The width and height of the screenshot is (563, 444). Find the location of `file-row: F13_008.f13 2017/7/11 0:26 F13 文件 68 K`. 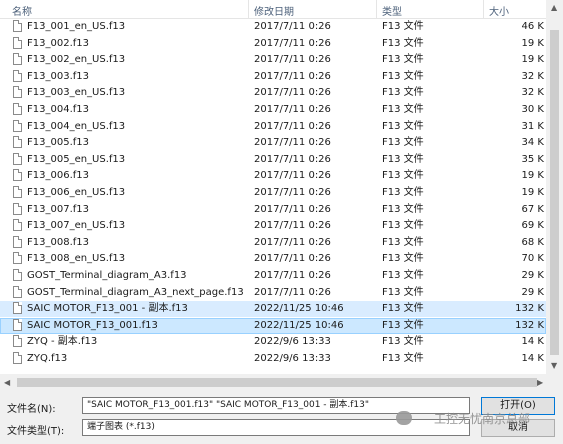

file-row: F13_008.f13 2017/7/11 0:26 F13 文件 68 K is located at coordinates (273, 243).